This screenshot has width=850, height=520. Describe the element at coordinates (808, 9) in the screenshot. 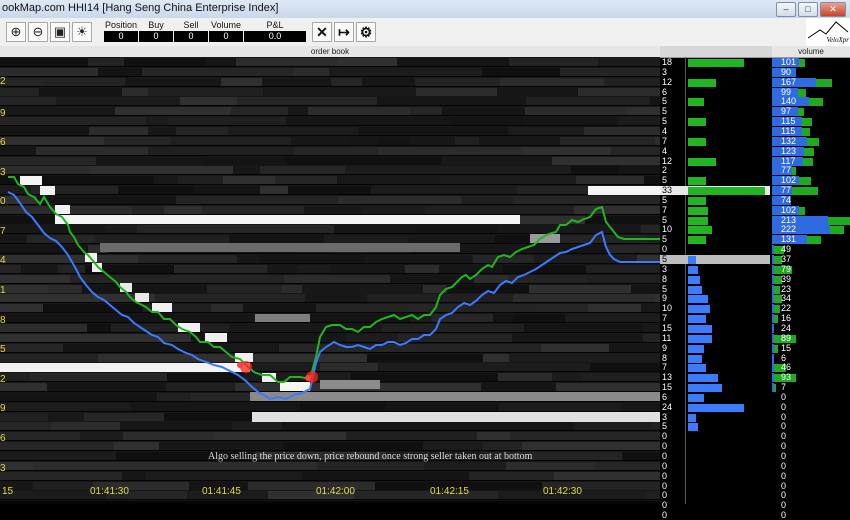

I see `restore-button: □` at that location.